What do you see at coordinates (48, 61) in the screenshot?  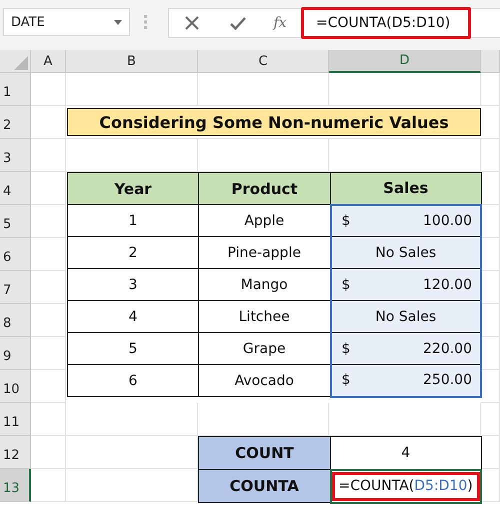 I see `column-header: A` at bounding box center [48, 61].